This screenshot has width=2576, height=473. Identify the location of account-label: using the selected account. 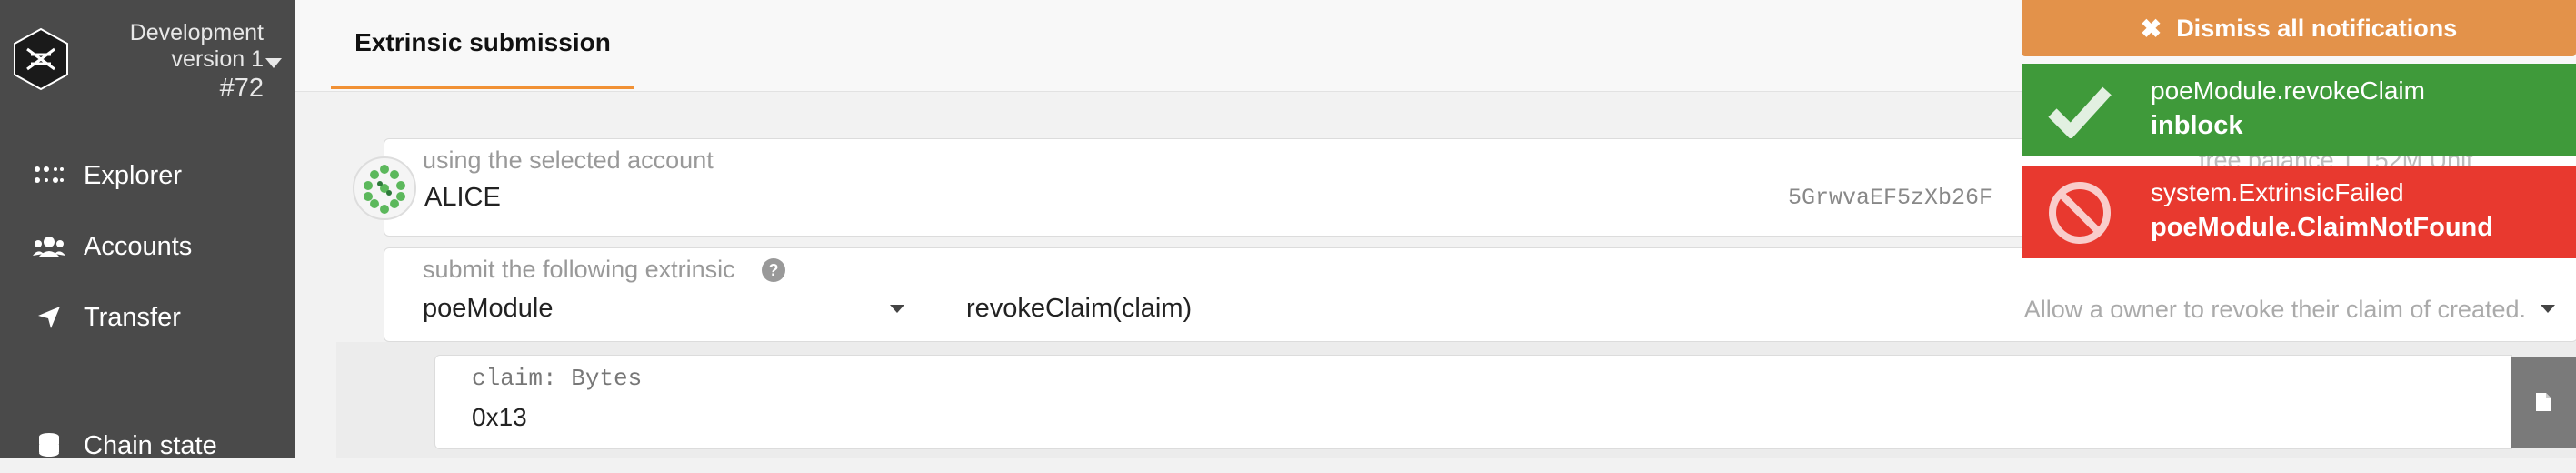
(568, 160).